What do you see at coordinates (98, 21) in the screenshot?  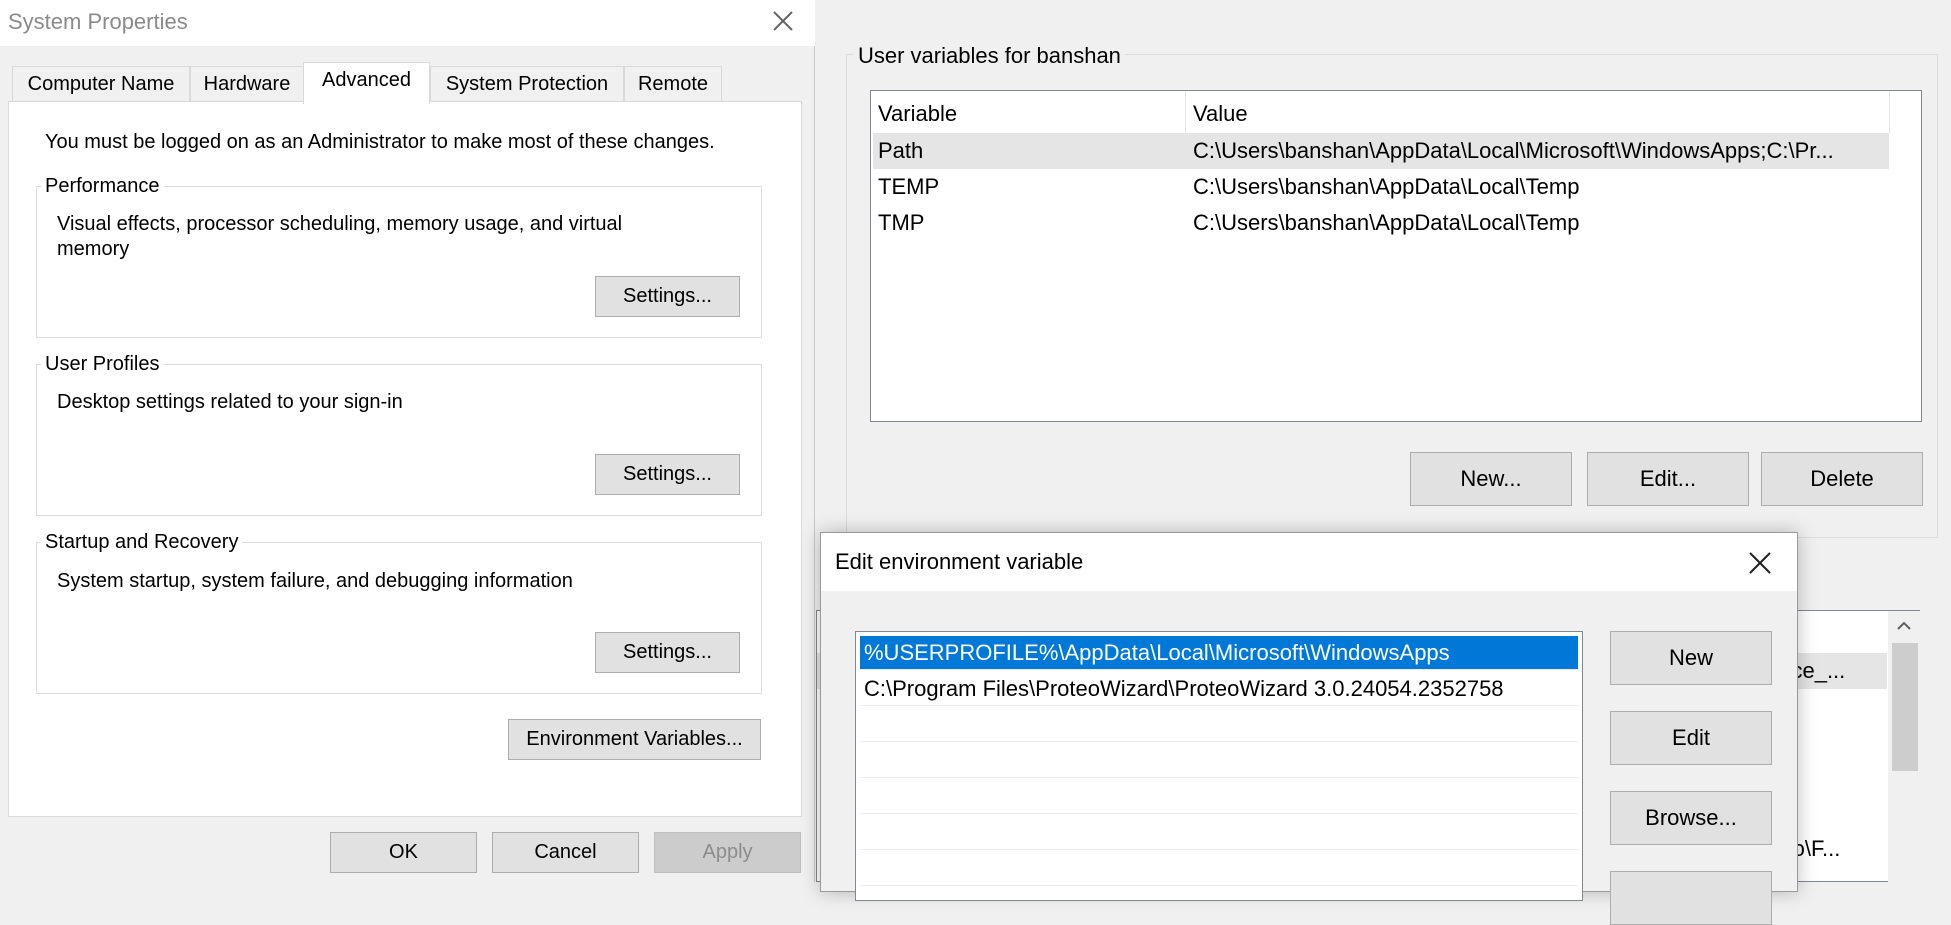 I see `window-title: System Properties` at bounding box center [98, 21].